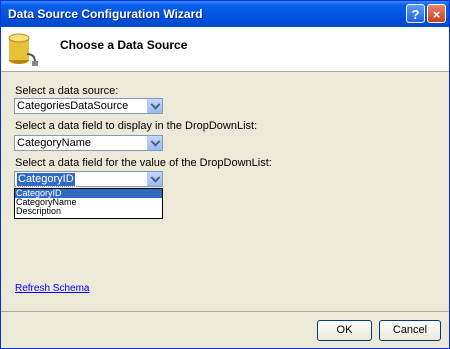  Describe the element at coordinates (225, 49) in the screenshot. I see `wizard-header: Choose a Data Source` at that location.